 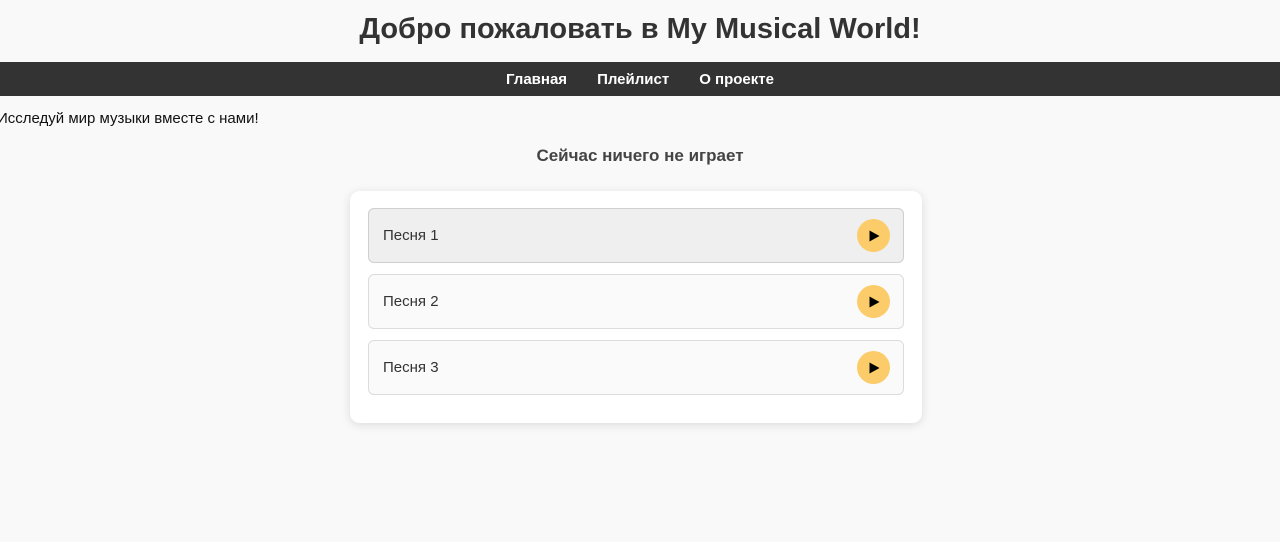 I want to click on nav-link-playlist: Плейлист, so click(x=633, y=79).